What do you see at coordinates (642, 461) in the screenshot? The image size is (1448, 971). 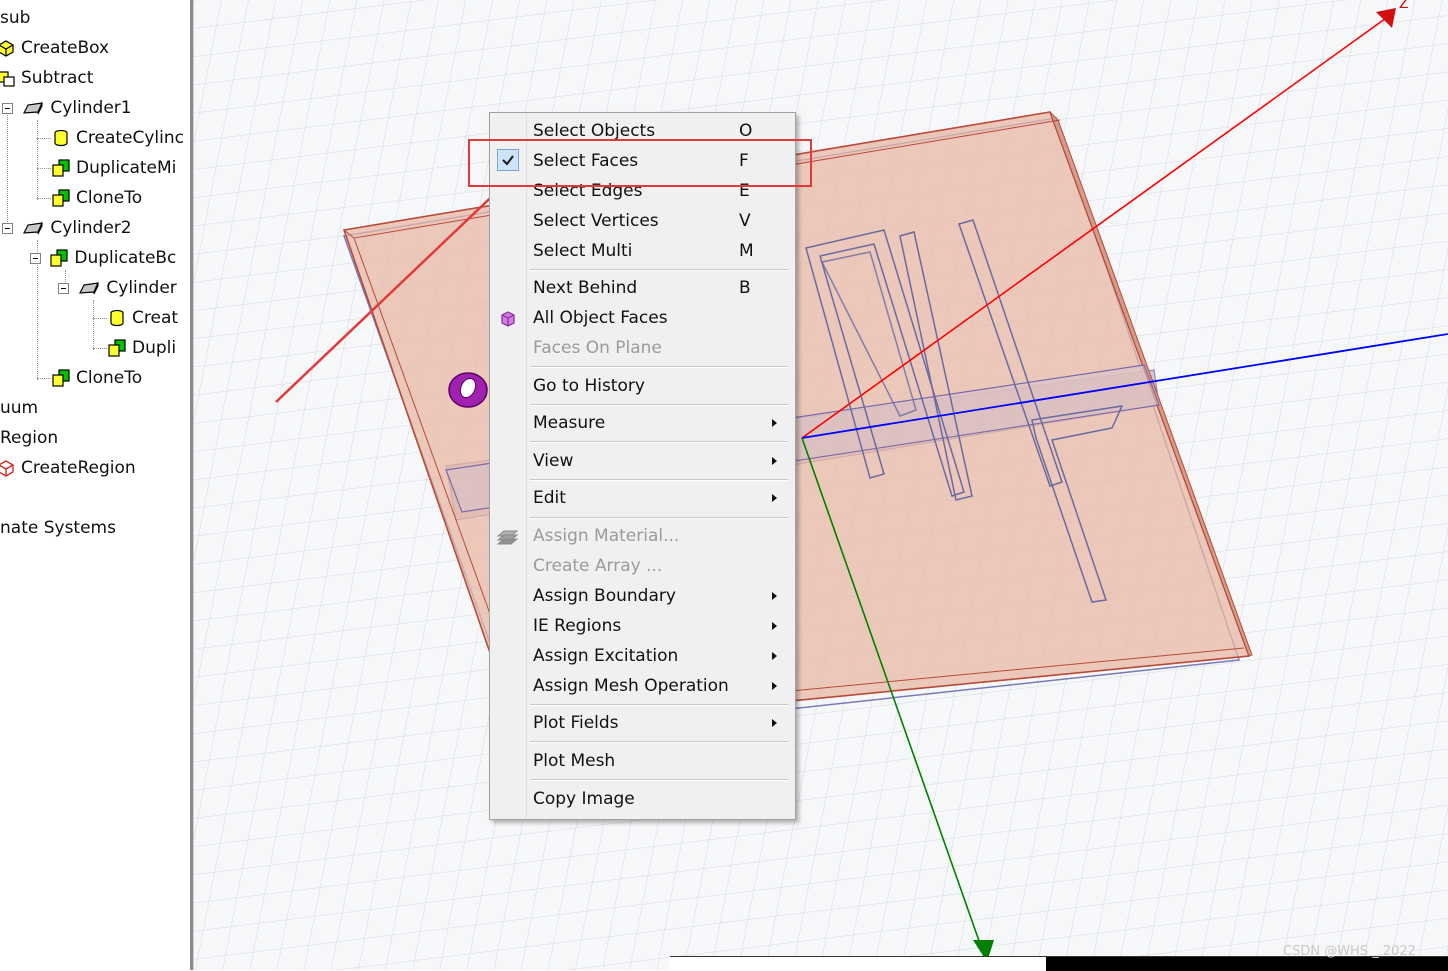 I see `menu-item-view: View` at bounding box center [642, 461].